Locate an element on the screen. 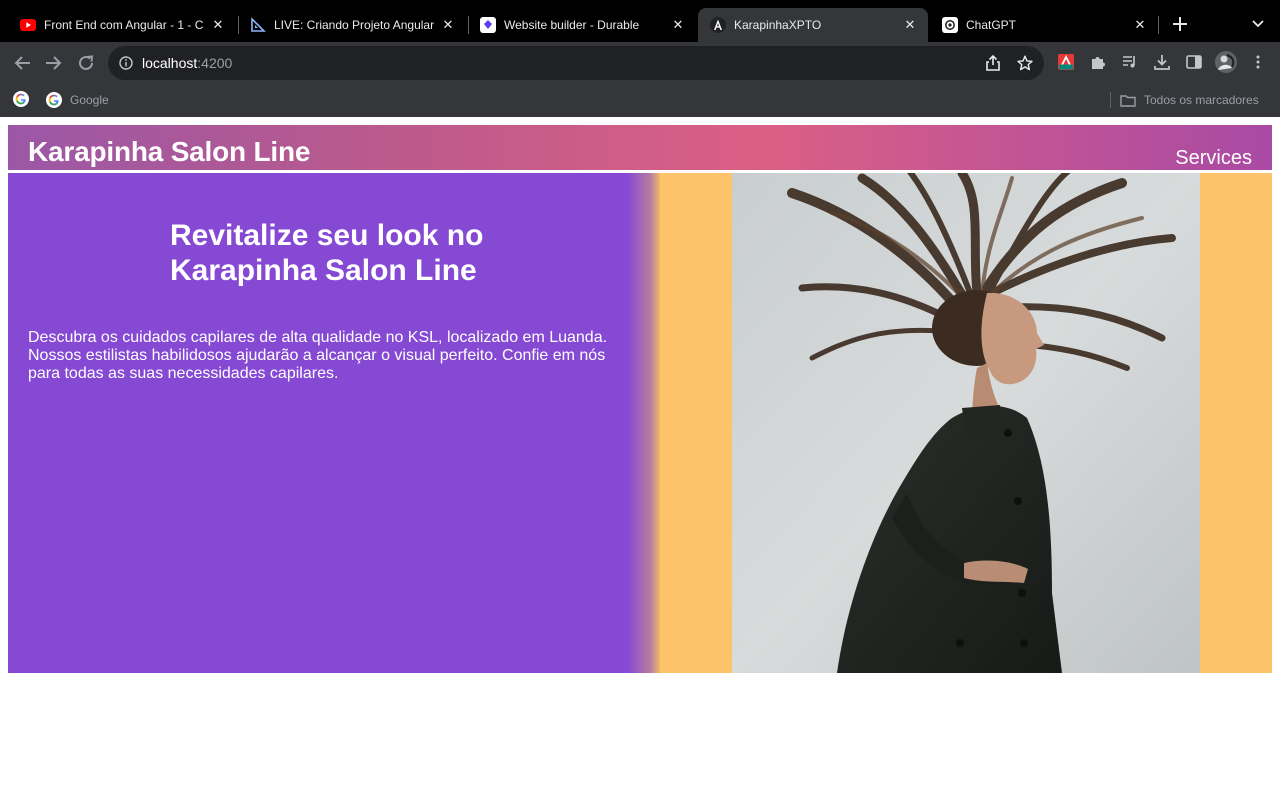 Image resolution: width=1280 pixels, height=800 pixels. reading-list-icon is located at coordinates (1130, 62).